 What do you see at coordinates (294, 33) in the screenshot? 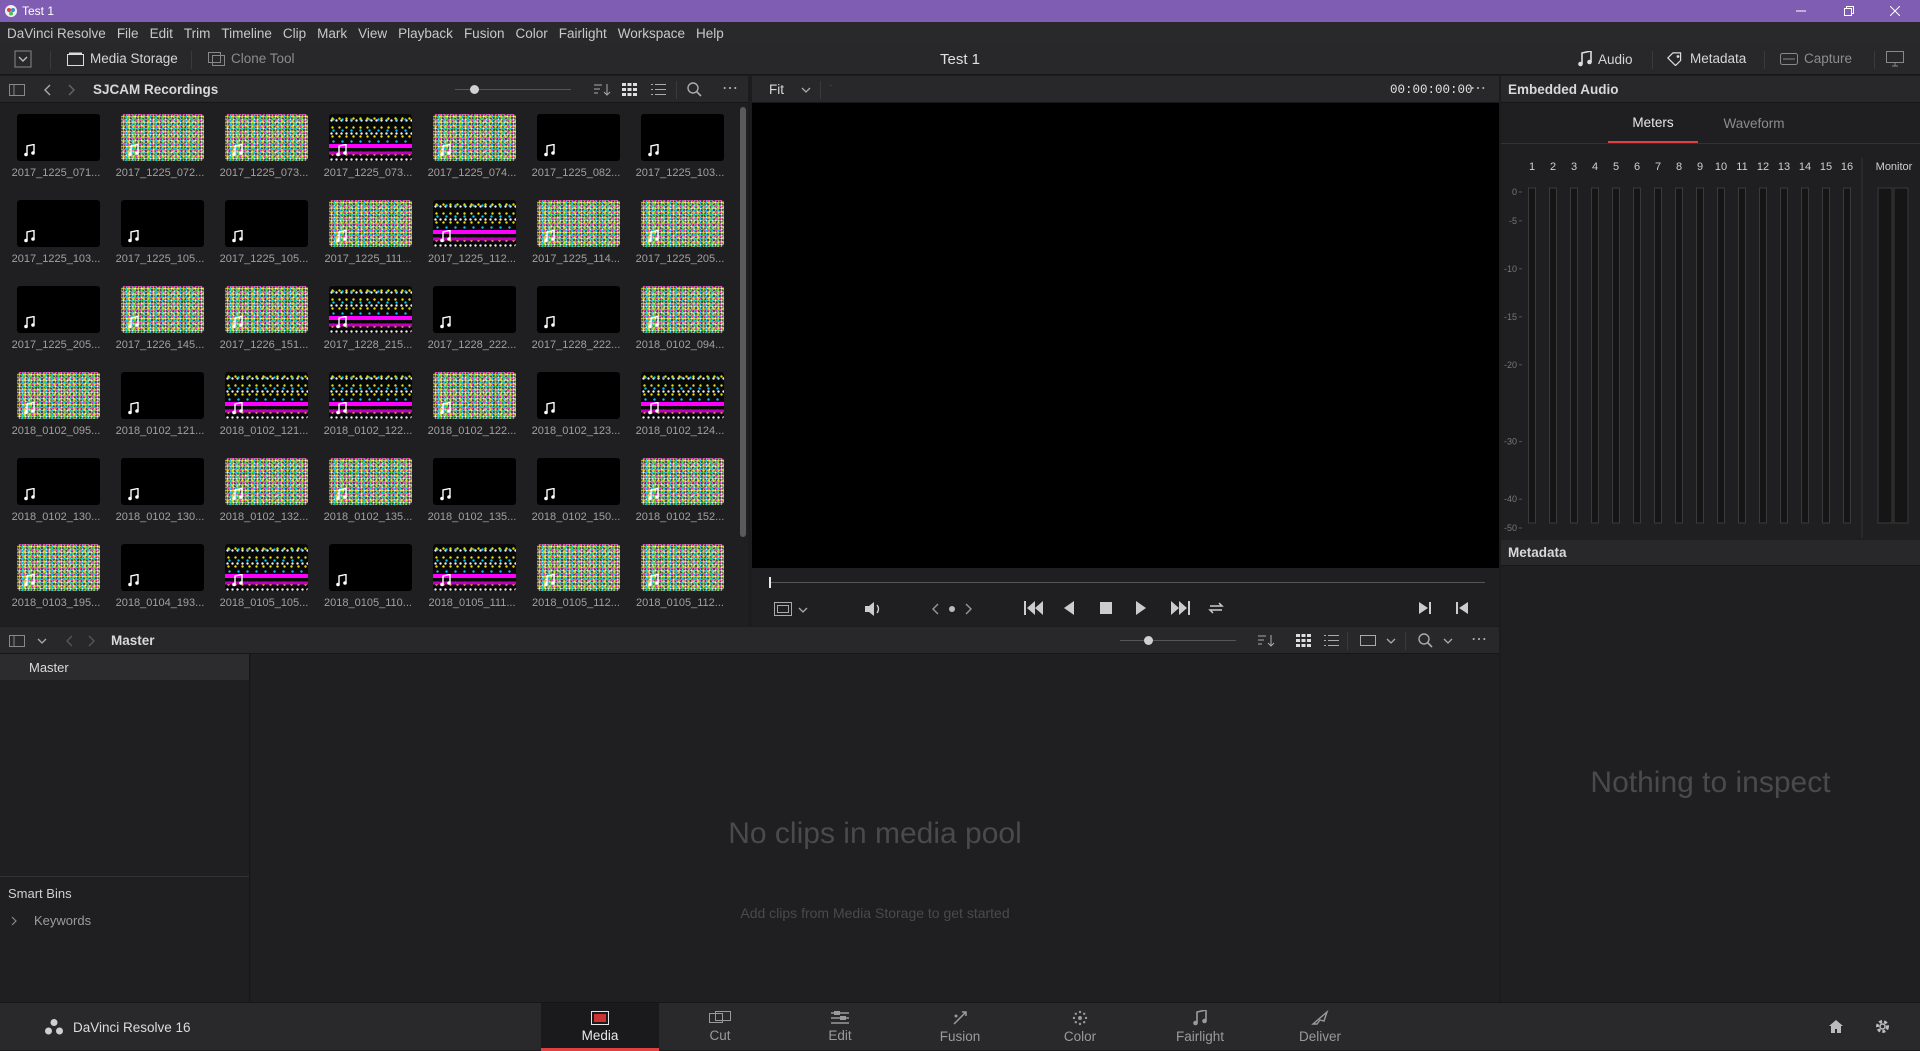
I see `menu-item-clip: Clip` at bounding box center [294, 33].